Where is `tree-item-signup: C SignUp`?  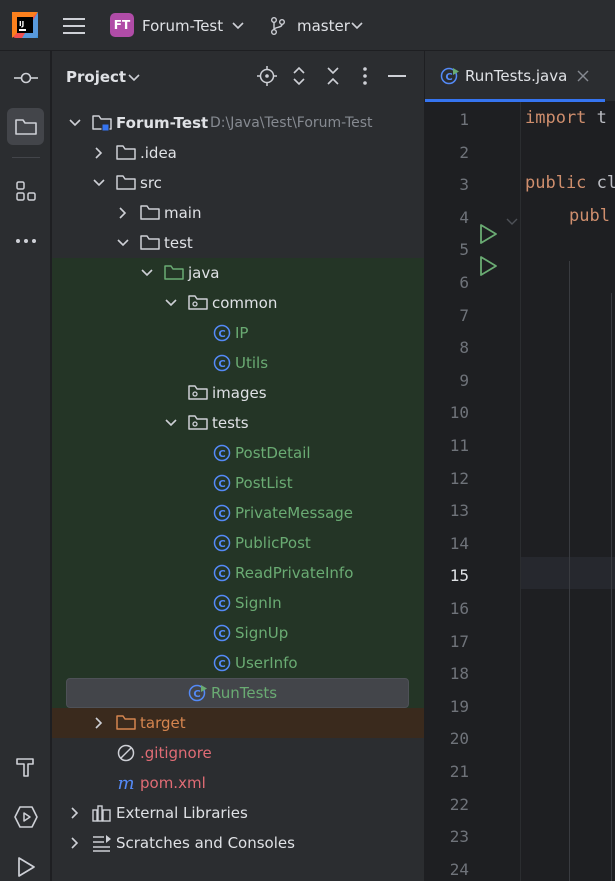 tree-item-signup: C SignUp is located at coordinates (238, 633).